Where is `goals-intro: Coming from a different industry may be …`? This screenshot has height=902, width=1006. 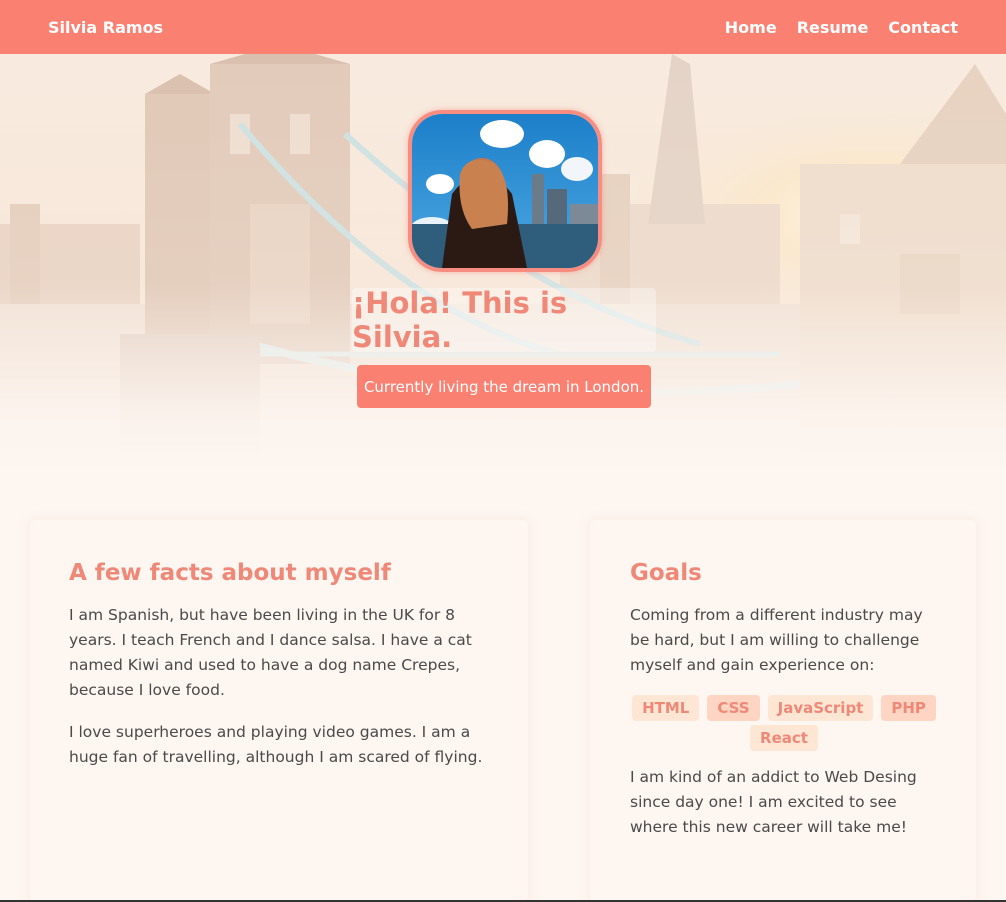
goals-intro: Coming from a different industry may be … is located at coordinates (776, 640).